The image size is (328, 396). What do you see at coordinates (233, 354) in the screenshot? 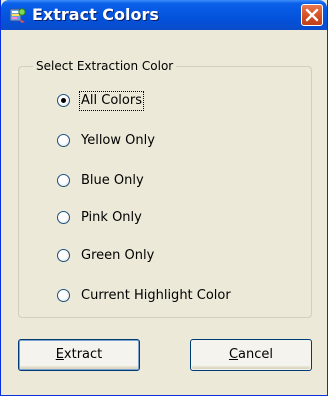
I see `cancel-mnemonic: C` at bounding box center [233, 354].